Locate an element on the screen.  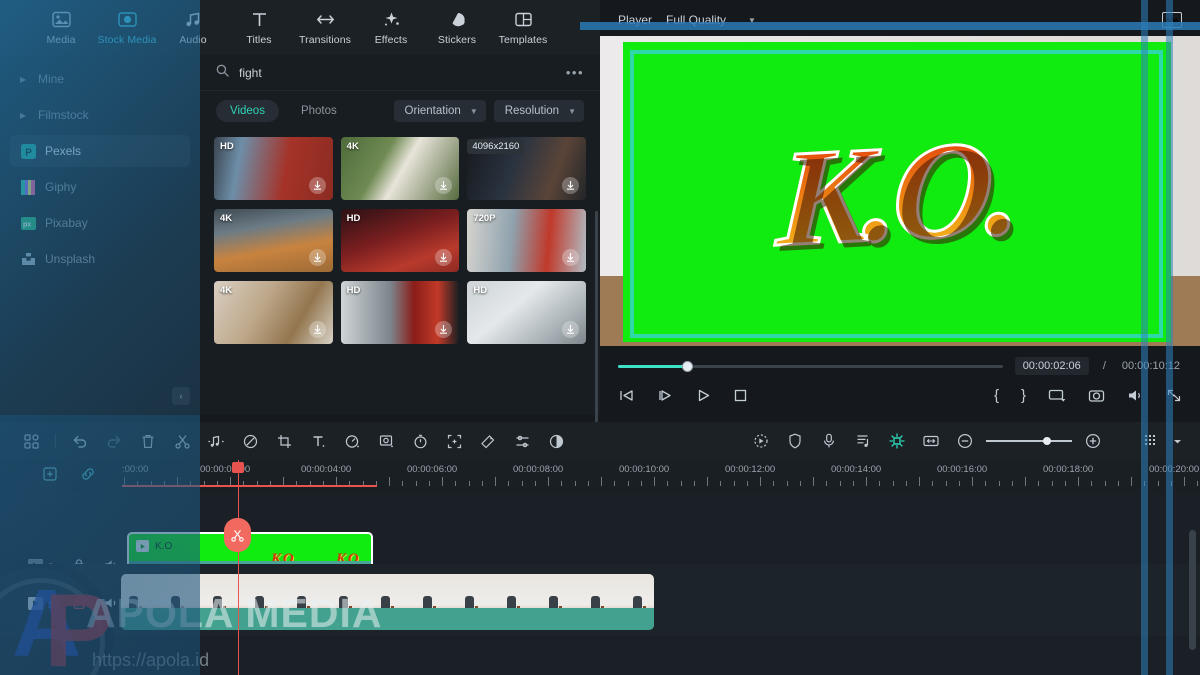
step-forward-icon is located at coordinates (665, 395).